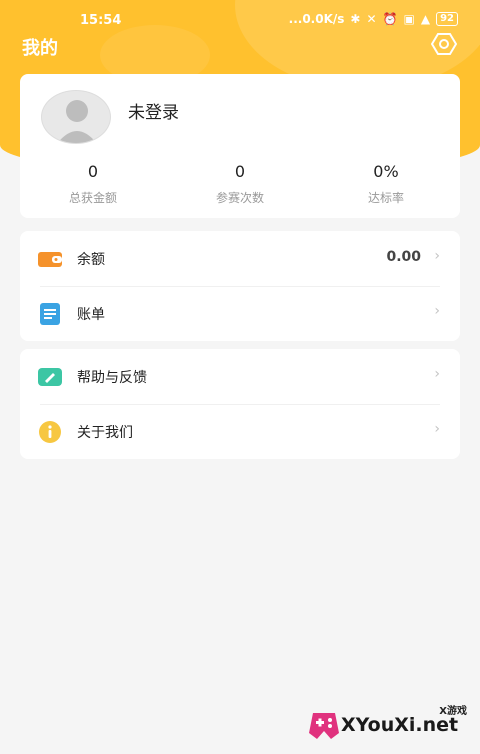  Describe the element at coordinates (447, 19) in the screenshot. I see `battery-level: 92` at that location.